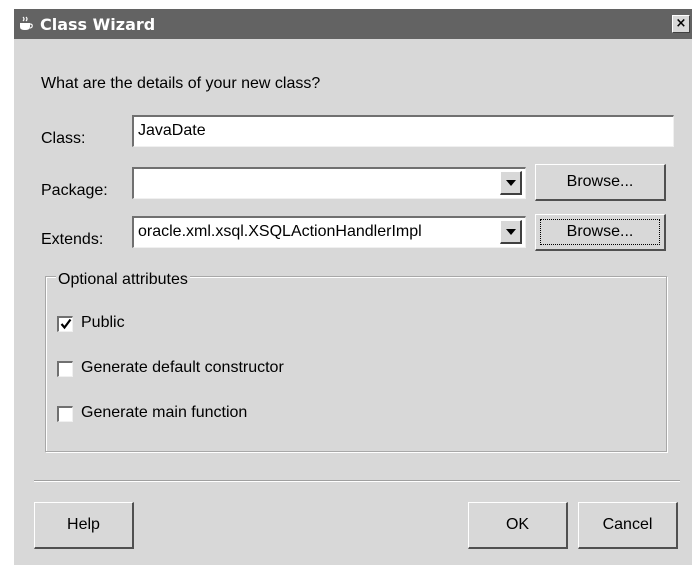 This screenshot has width=692, height=565. I want to click on coffee-cup-icon, so click(26, 23).